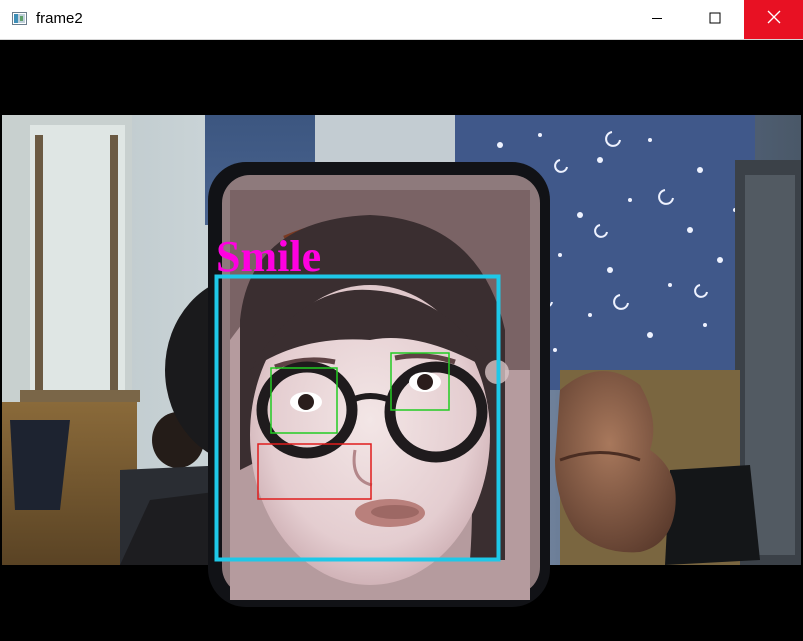  I want to click on maximize-button, so click(715, 19).